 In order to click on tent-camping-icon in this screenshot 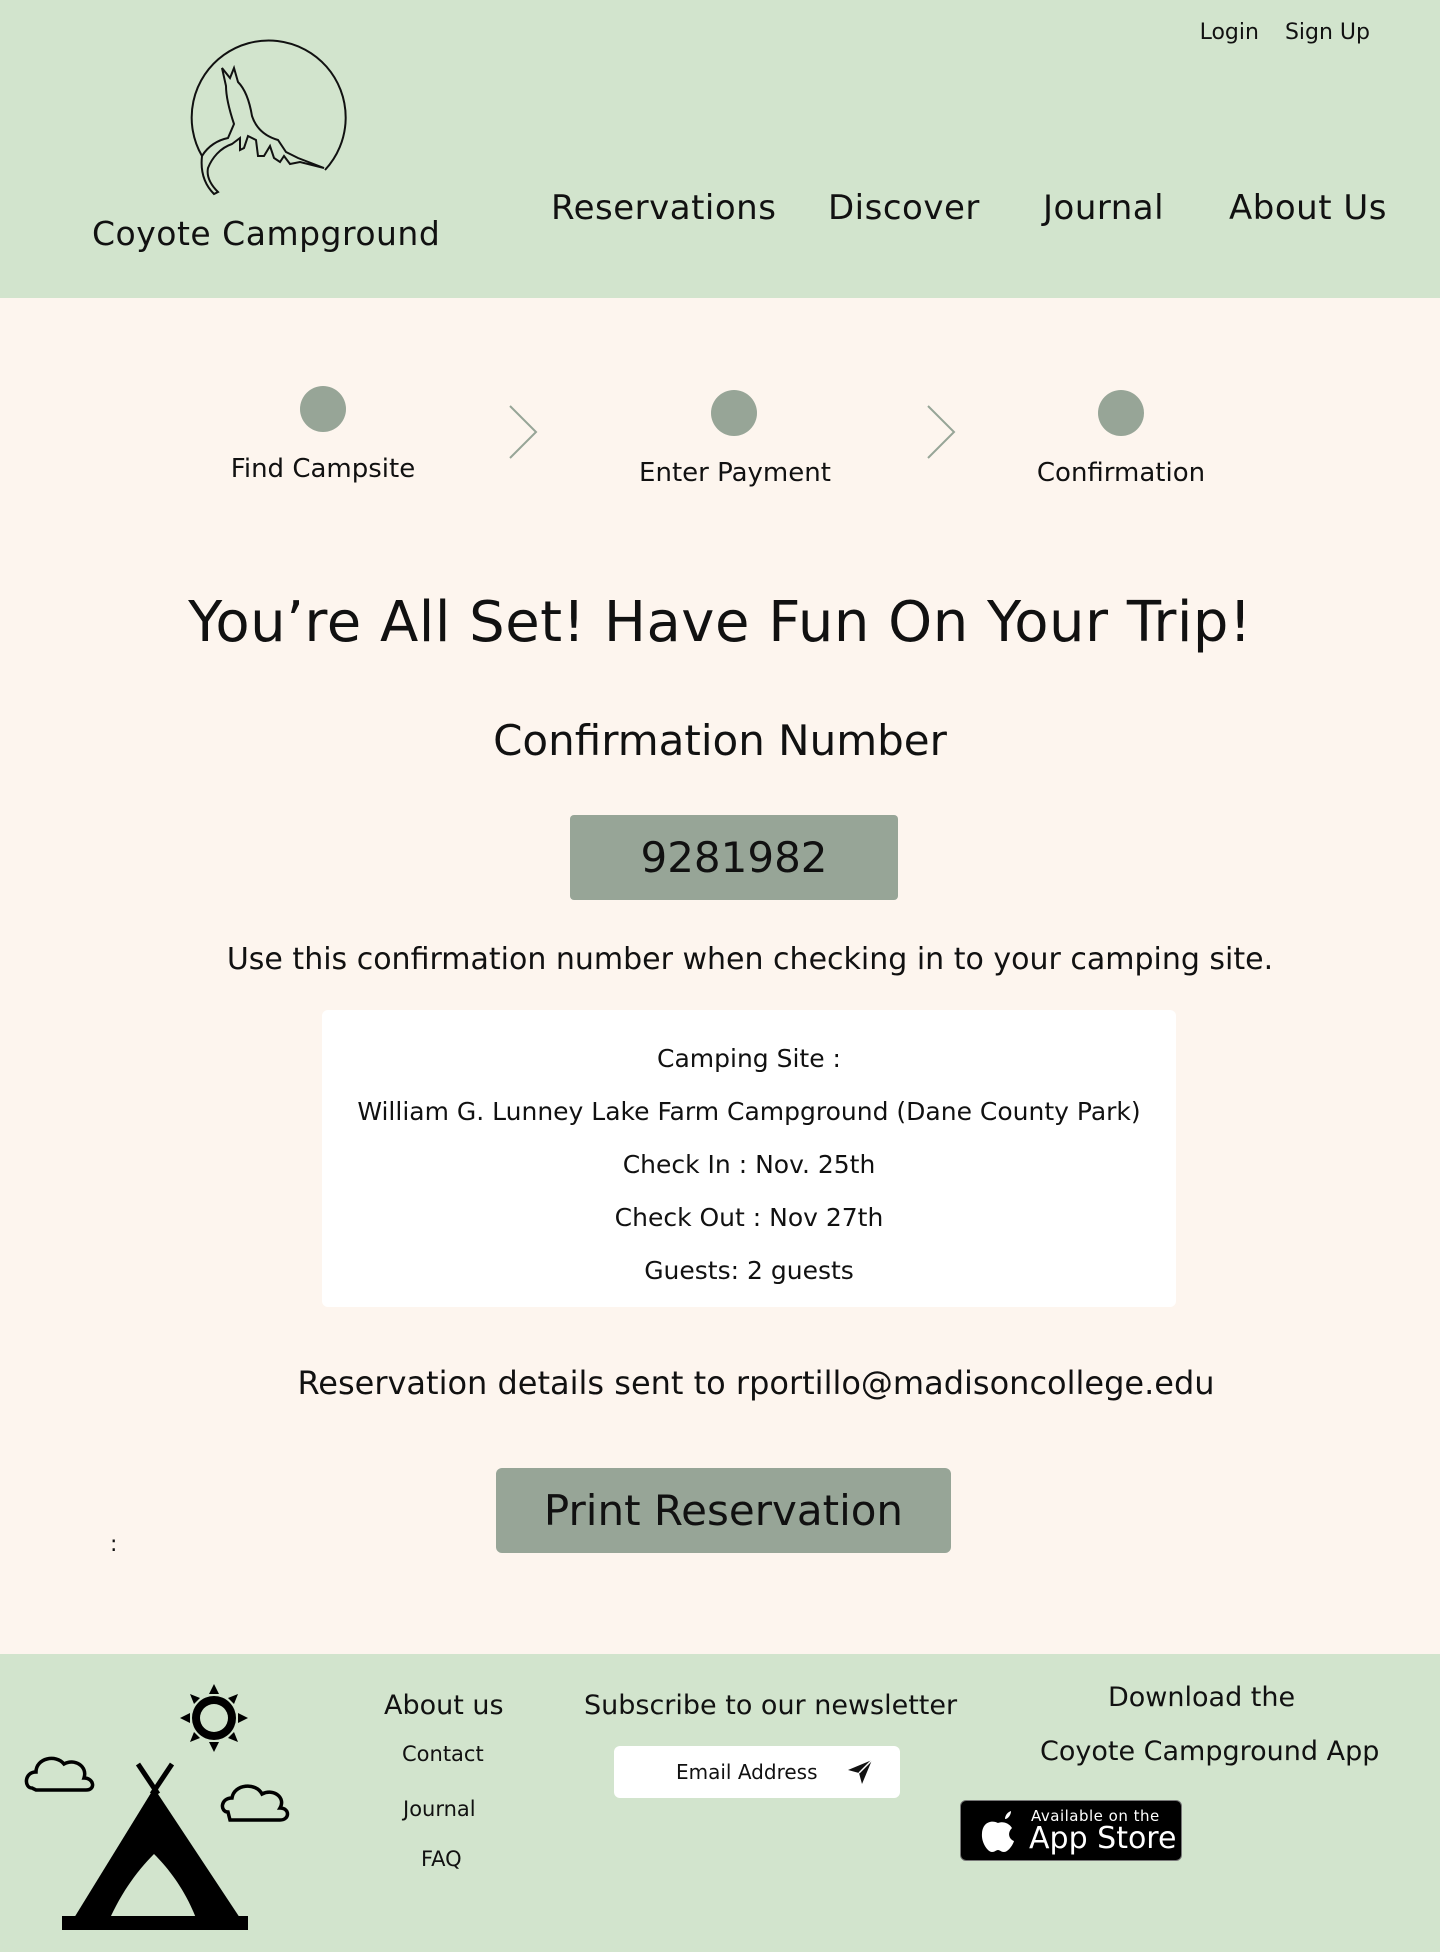, I will do `click(157, 1807)`.